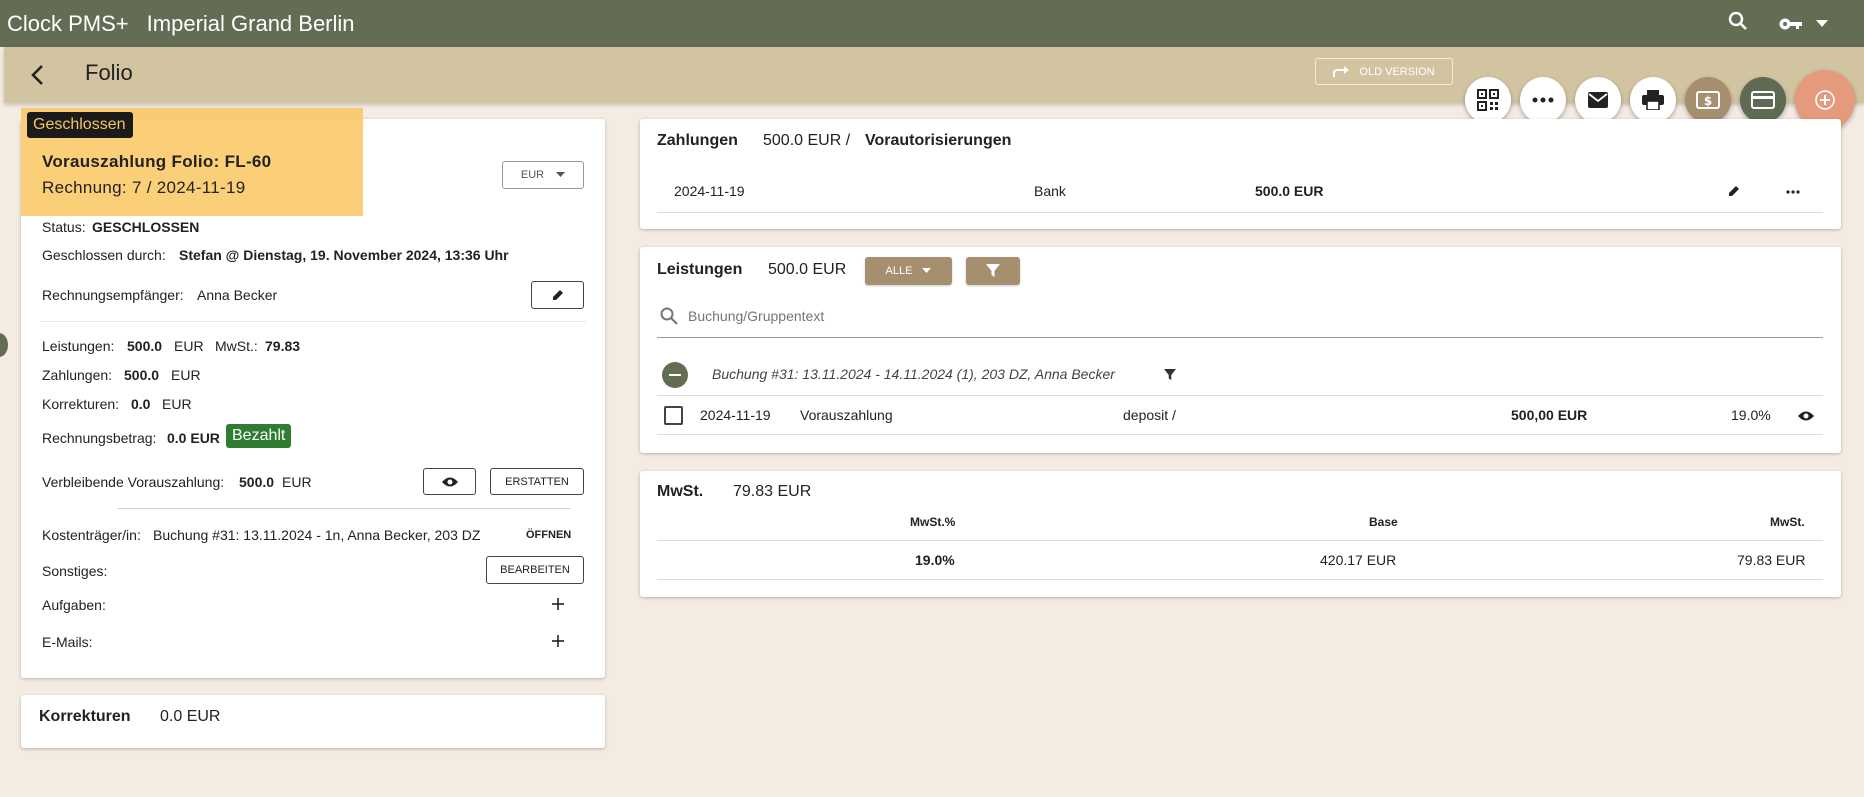 The height and width of the screenshot is (797, 1864). I want to click on vat-header-base: Base, so click(1383, 522).